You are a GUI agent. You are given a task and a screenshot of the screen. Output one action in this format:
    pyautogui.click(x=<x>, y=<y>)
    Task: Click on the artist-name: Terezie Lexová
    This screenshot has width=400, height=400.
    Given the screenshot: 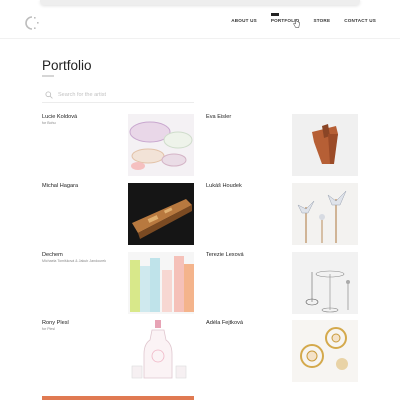 What is the action you would take?
    pyautogui.click(x=225, y=255)
    